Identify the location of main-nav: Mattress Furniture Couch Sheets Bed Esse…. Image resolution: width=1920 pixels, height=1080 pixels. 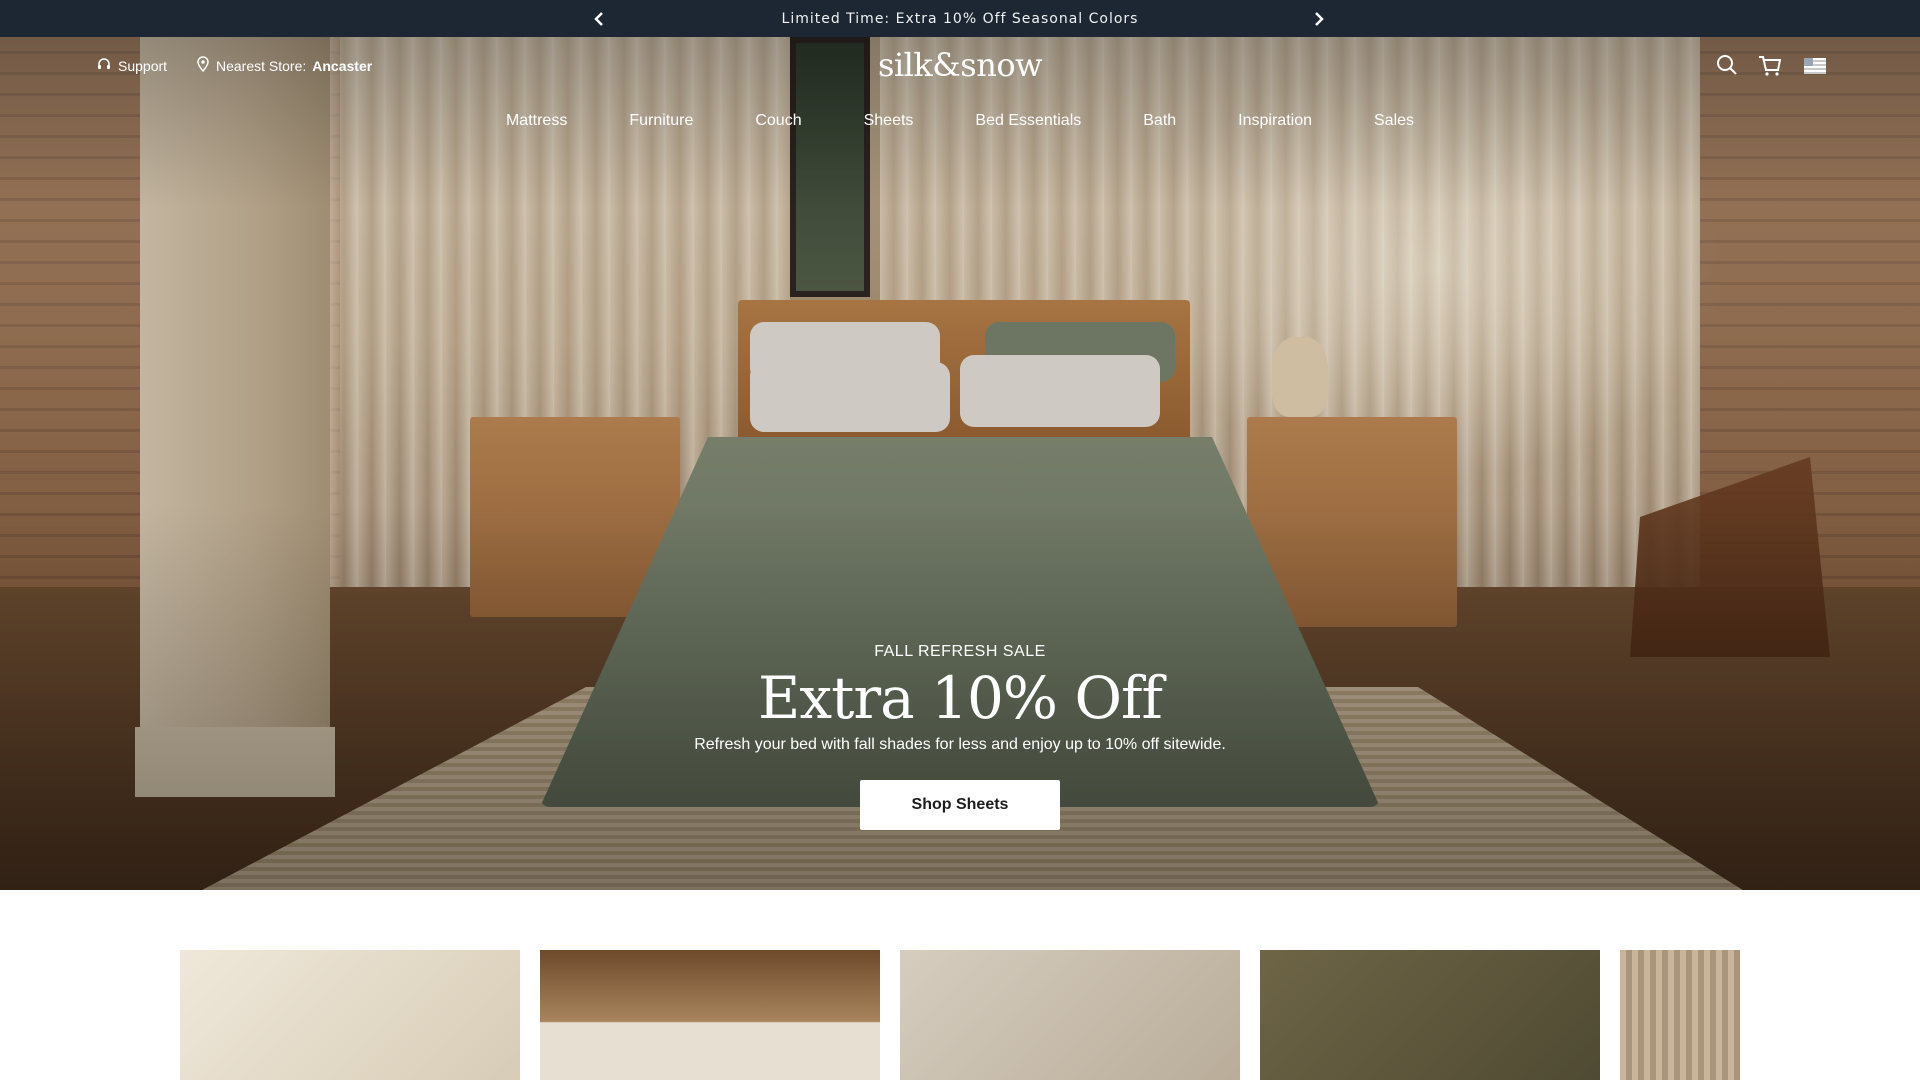
(960, 121).